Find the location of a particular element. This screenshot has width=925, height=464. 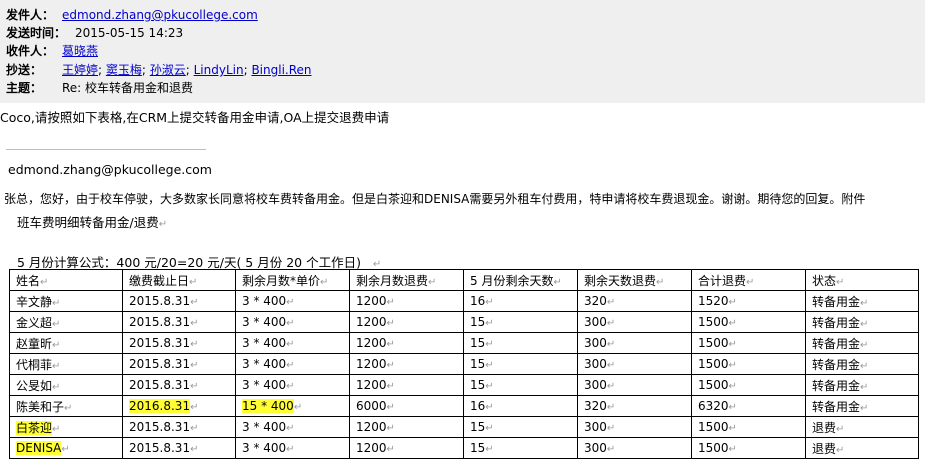

table-cell: 退费↵ is located at coordinates (862, 448).